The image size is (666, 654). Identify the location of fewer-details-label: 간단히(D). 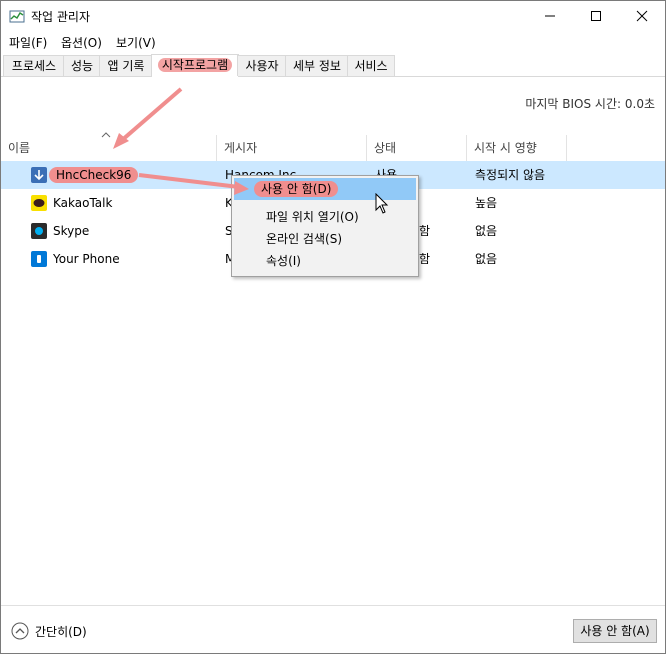
(61, 631).